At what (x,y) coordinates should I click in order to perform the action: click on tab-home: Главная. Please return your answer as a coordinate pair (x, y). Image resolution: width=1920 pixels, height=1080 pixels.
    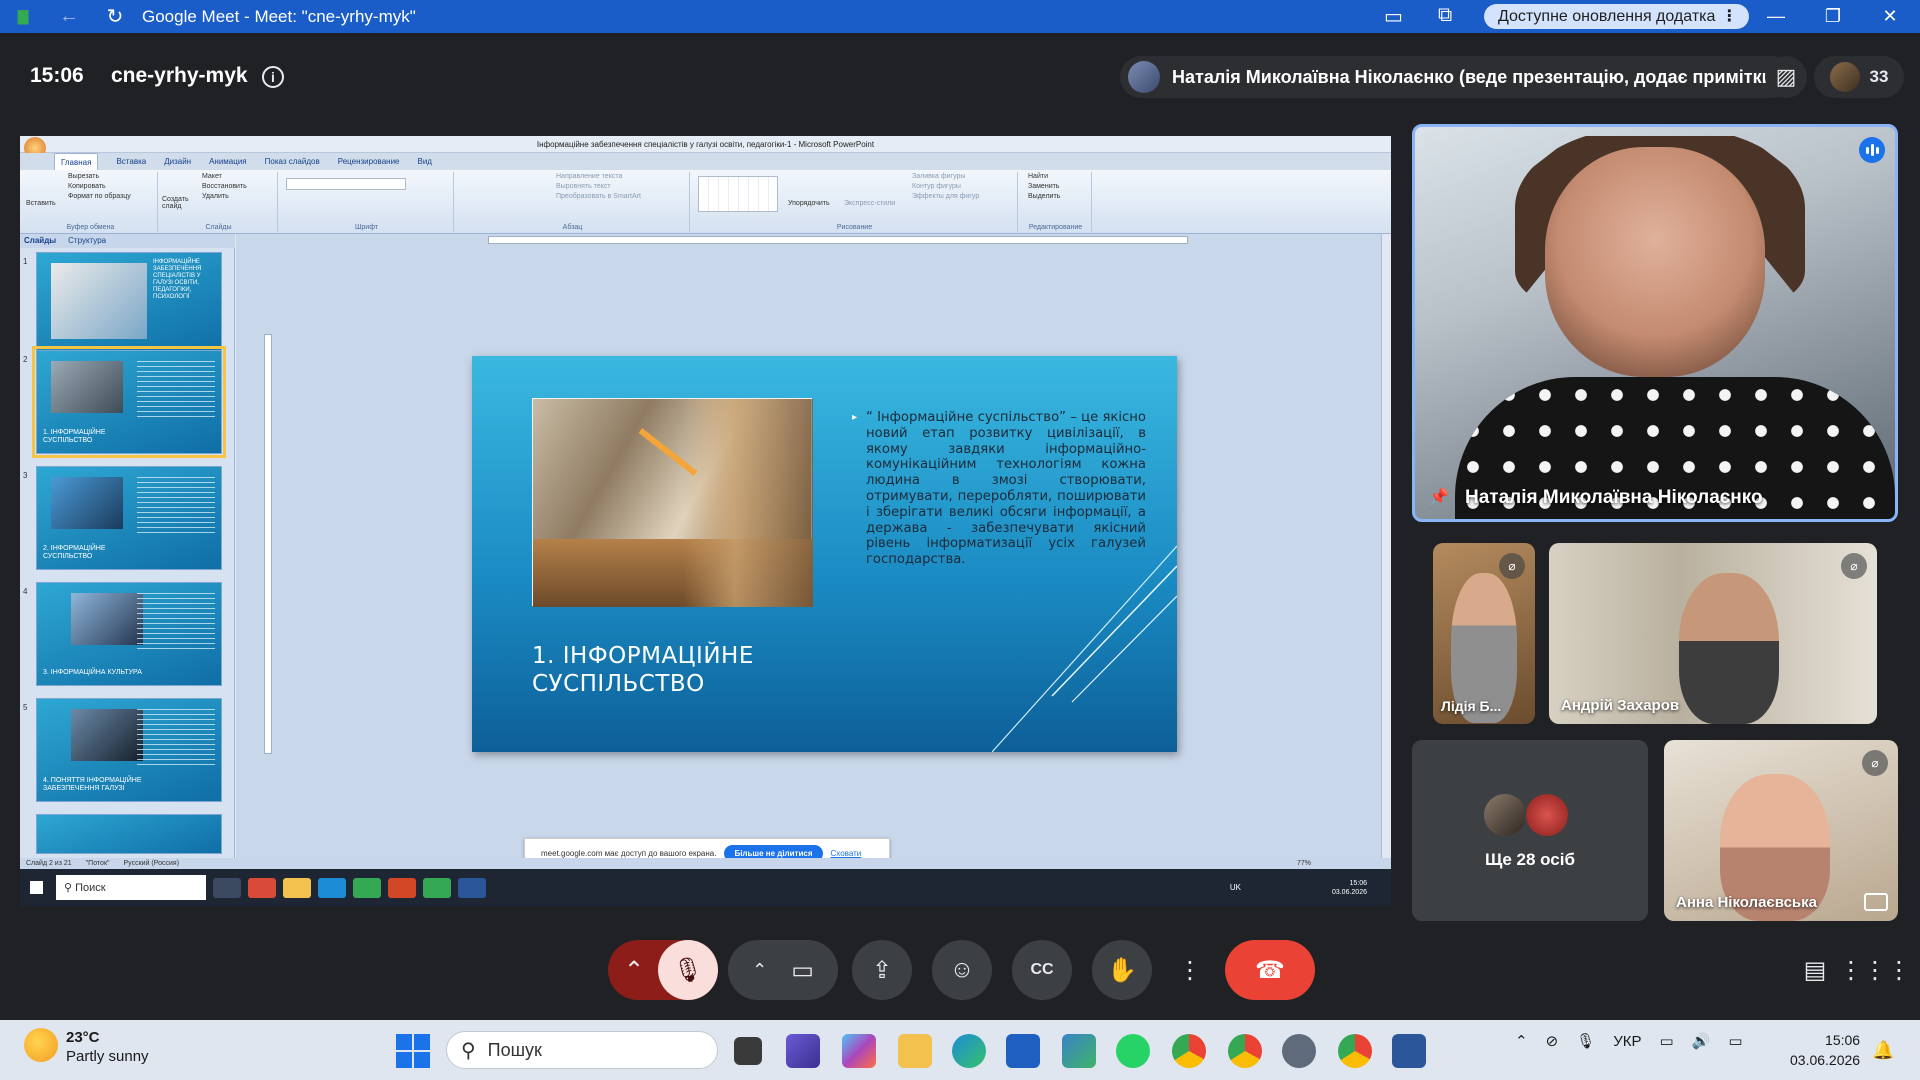
    Looking at the image, I should click on (76, 161).